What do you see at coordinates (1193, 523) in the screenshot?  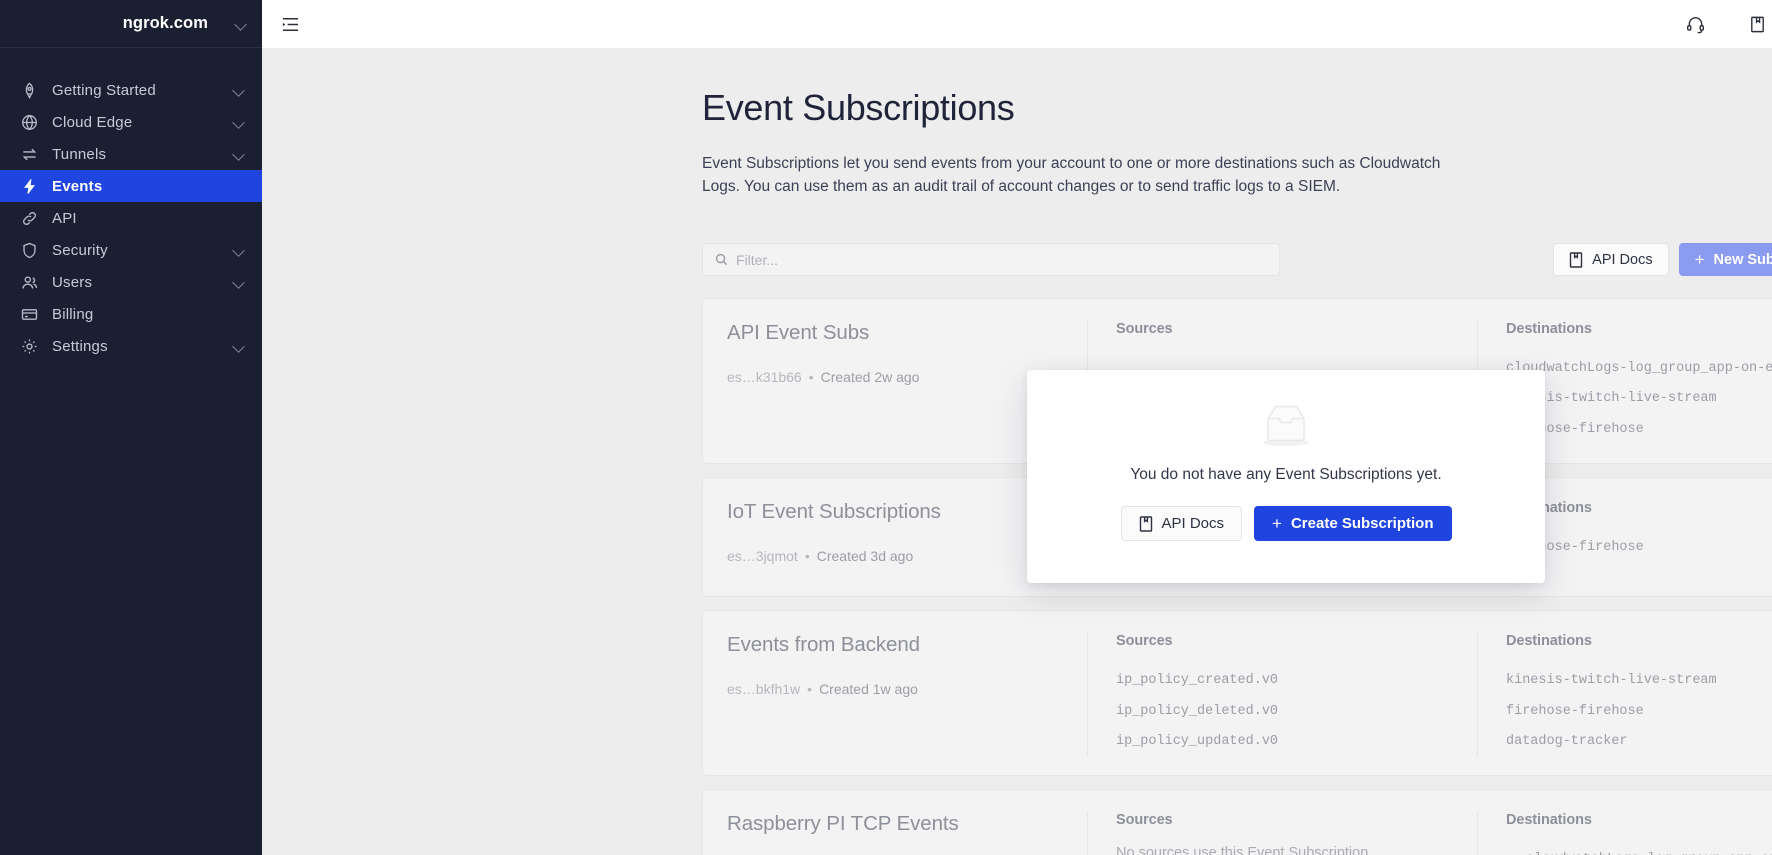 I see `modal-api-docs-label: API Docs` at bounding box center [1193, 523].